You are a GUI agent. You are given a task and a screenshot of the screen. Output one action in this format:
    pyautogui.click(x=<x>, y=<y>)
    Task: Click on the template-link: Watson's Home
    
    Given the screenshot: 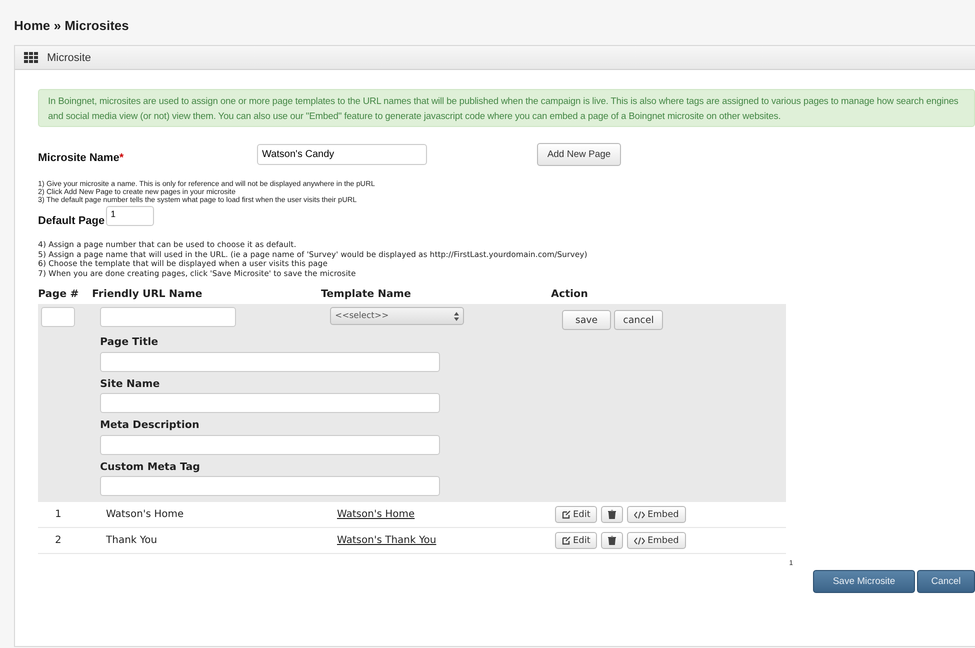 What is the action you would take?
    pyautogui.click(x=376, y=514)
    